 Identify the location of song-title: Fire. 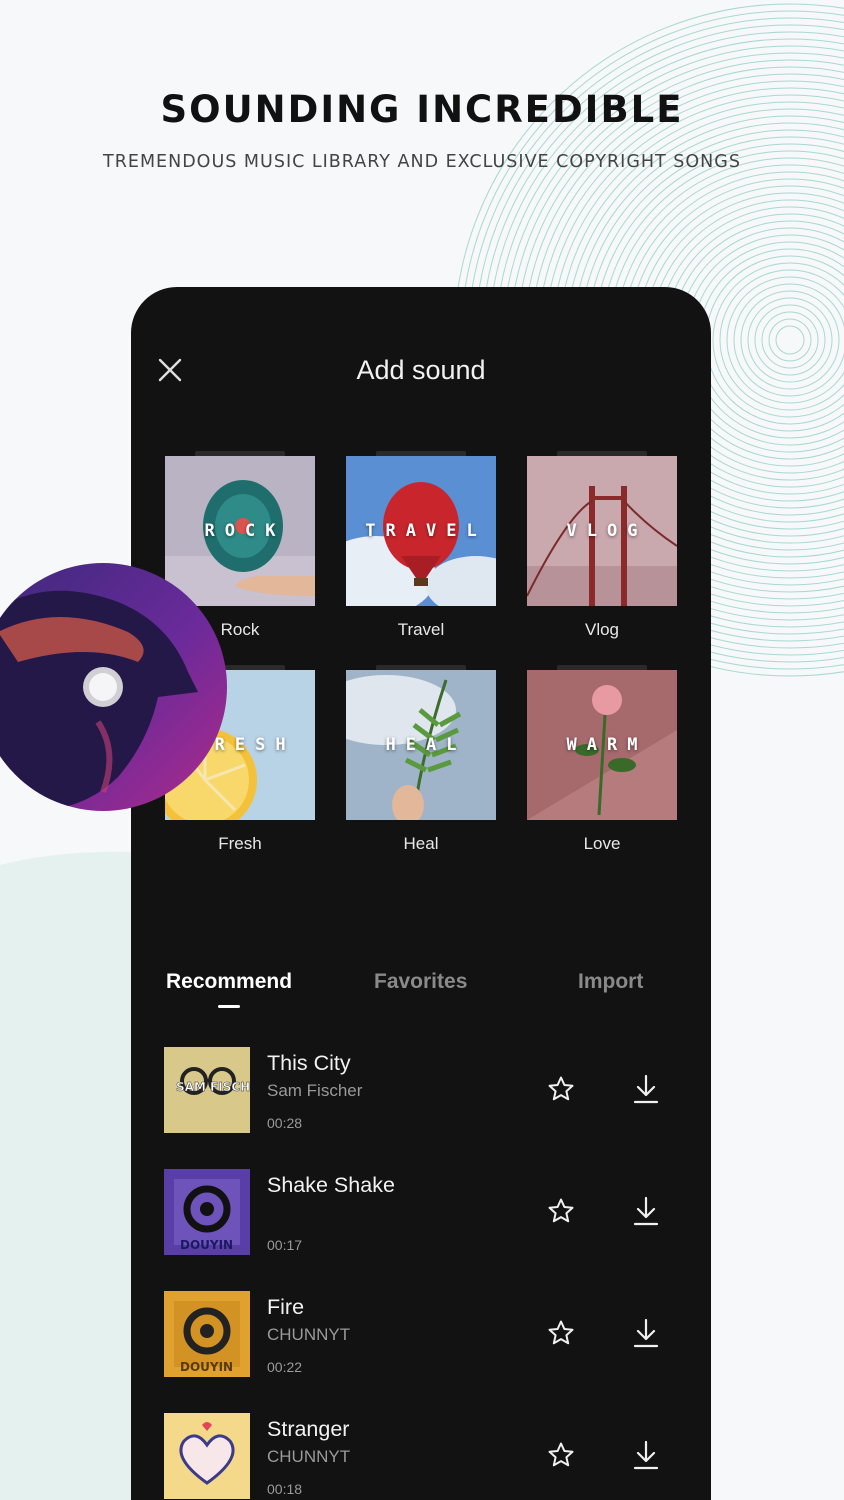
(286, 1307).